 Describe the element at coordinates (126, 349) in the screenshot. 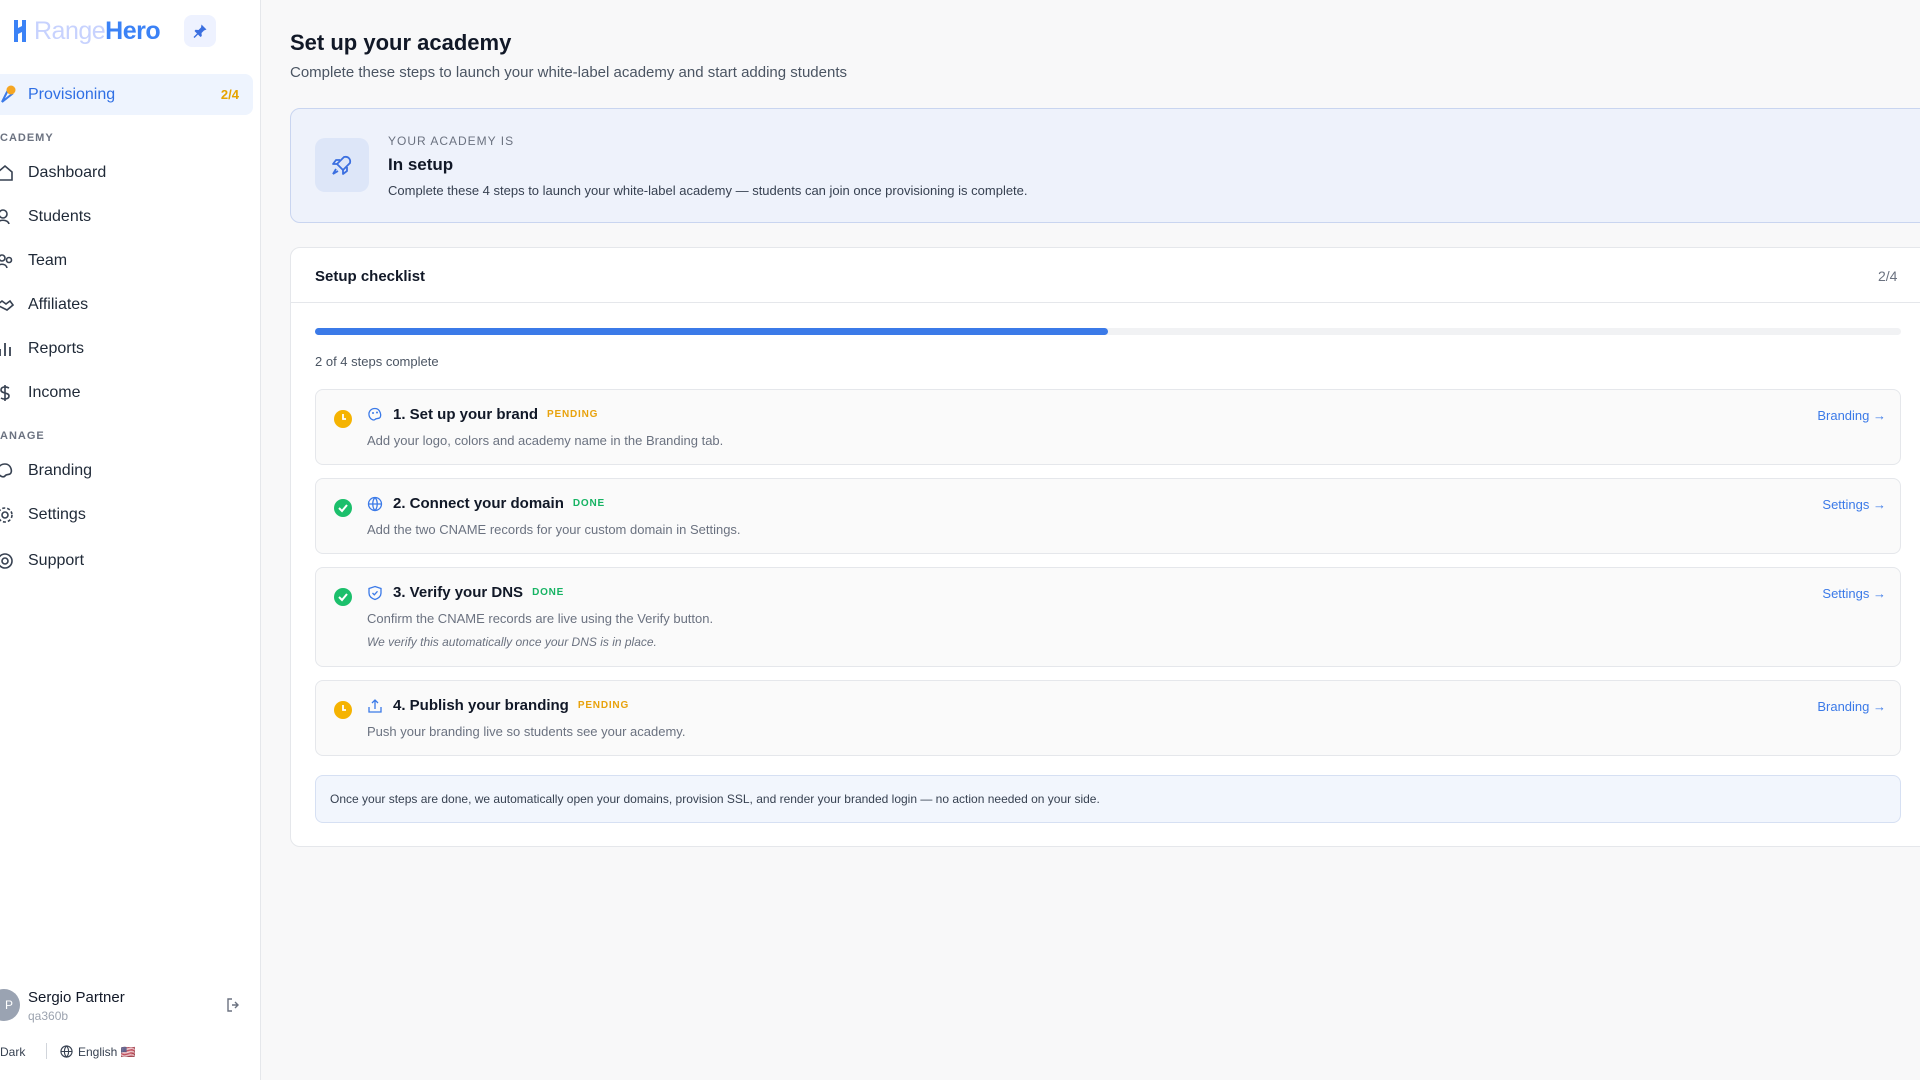

I see `sidebar-item-reports: Reports` at that location.